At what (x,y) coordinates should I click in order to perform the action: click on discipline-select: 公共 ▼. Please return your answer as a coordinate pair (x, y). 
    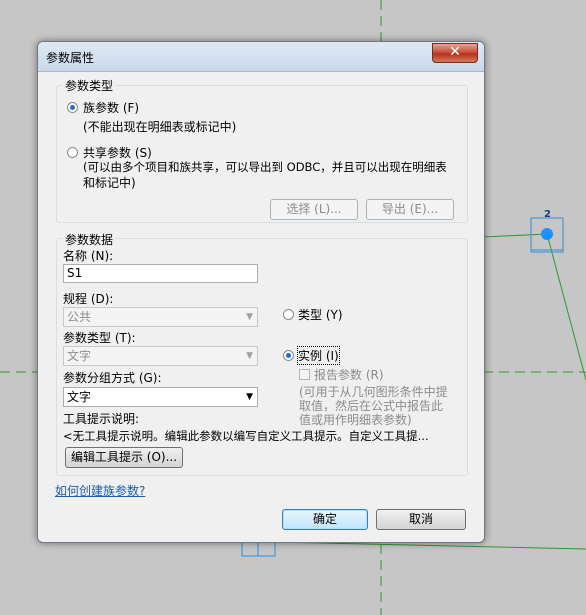
    Looking at the image, I should click on (160, 317).